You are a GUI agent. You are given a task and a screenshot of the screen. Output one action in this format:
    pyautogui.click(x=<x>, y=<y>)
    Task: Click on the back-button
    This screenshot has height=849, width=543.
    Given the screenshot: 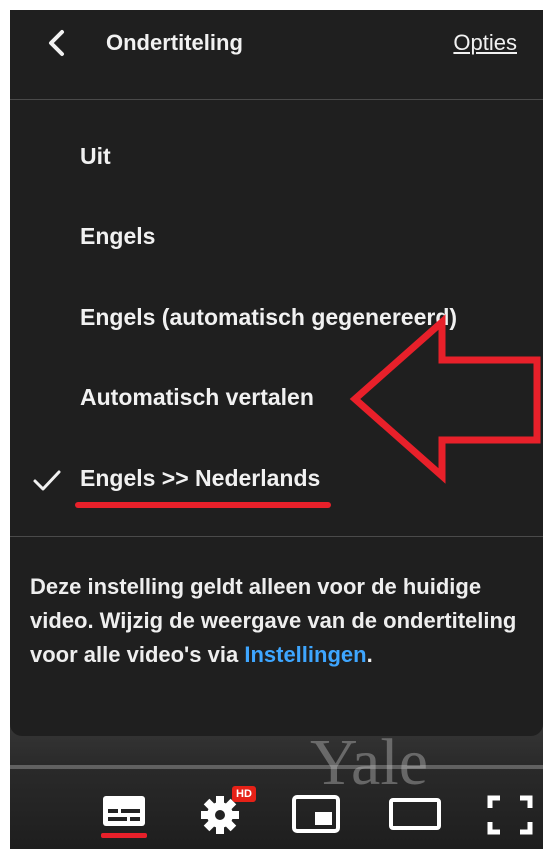 What is the action you would take?
    pyautogui.click(x=58, y=44)
    